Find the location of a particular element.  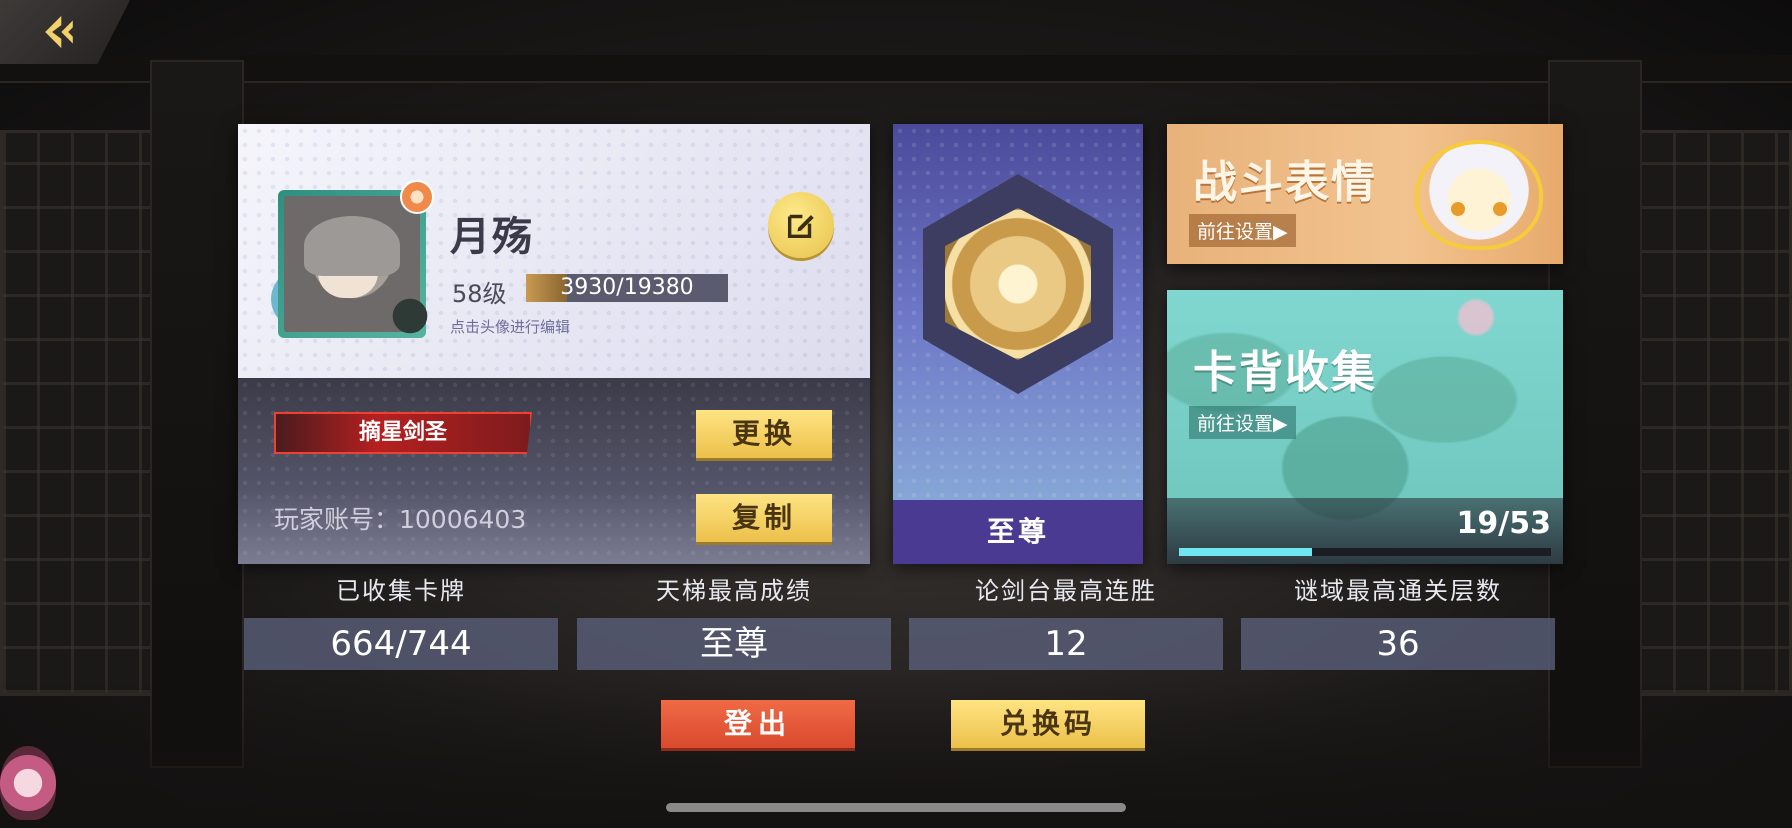

stat-arena-streak: 论剑台最高连胜 12 is located at coordinates (1066, 619).